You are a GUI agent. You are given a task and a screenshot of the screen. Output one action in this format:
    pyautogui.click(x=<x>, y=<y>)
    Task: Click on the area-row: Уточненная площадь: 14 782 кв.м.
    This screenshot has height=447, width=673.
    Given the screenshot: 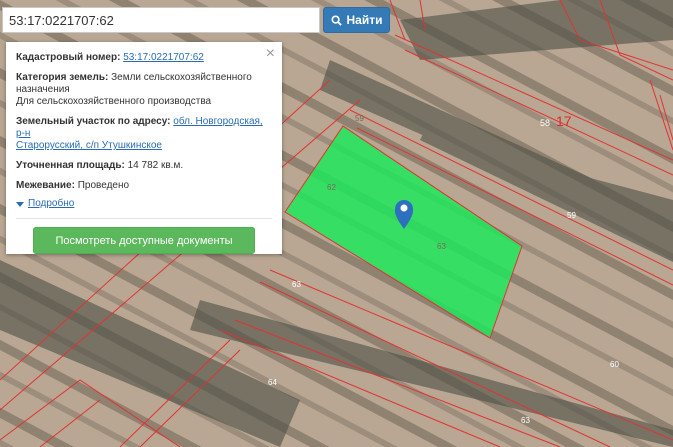 What is the action you would take?
    pyautogui.click(x=144, y=166)
    